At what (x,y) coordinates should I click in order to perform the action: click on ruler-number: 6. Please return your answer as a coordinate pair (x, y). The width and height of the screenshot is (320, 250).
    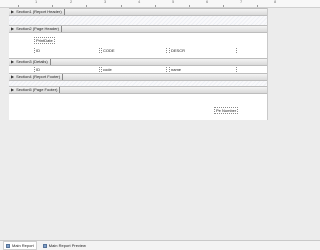
    Looking at the image, I should click on (207, 2).